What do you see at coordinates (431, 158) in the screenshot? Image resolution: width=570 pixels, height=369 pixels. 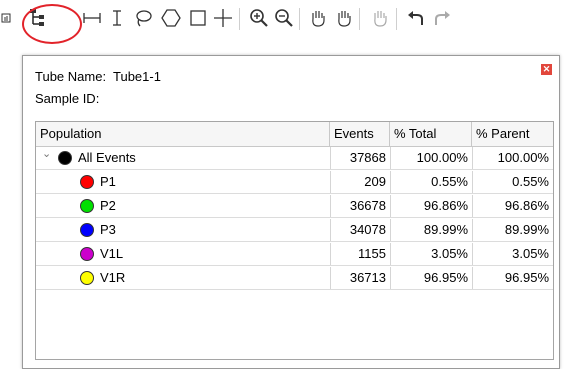 I see `cell-total: 100.00%` at bounding box center [431, 158].